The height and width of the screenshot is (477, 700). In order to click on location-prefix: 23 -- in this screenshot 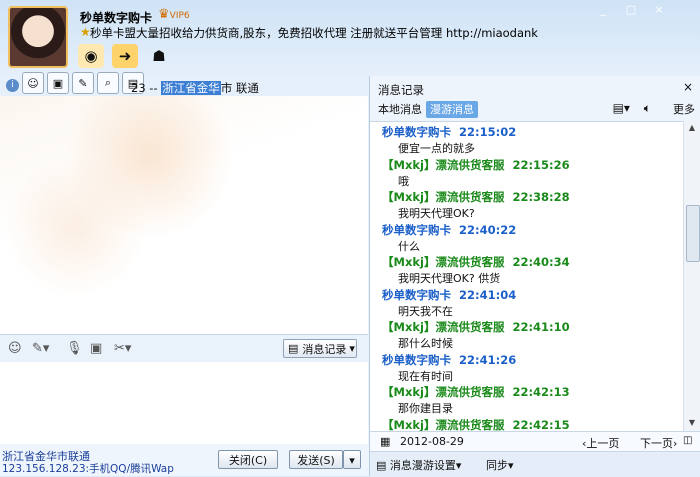, I will do `click(146, 88)`.